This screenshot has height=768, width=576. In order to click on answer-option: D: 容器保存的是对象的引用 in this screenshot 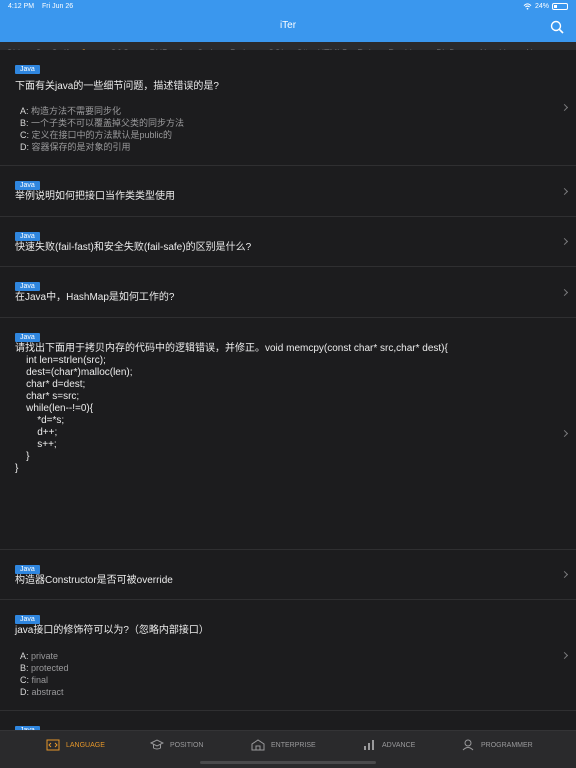, I will do `click(75, 147)`.